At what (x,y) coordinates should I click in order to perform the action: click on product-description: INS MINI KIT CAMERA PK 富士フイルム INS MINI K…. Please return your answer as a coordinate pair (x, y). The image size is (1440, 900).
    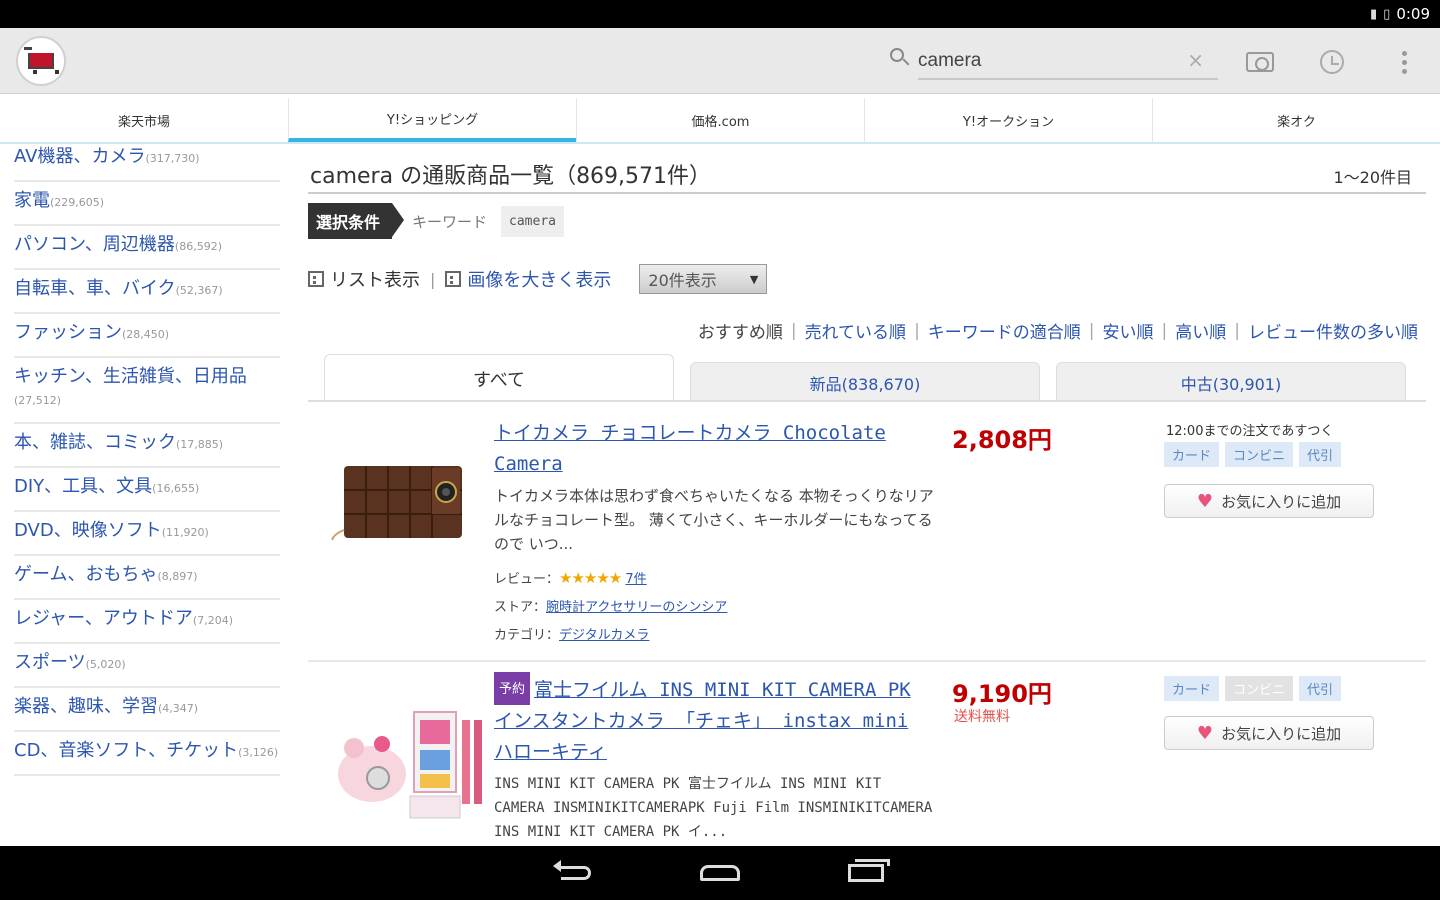
    Looking at the image, I should click on (713, 808).